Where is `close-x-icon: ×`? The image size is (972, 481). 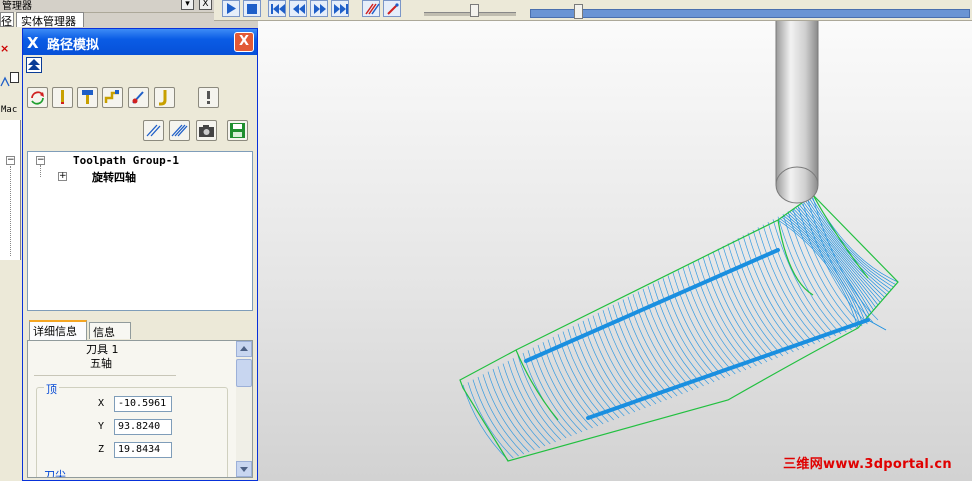
close-x-icon: × is located at coordinates (4, 48).